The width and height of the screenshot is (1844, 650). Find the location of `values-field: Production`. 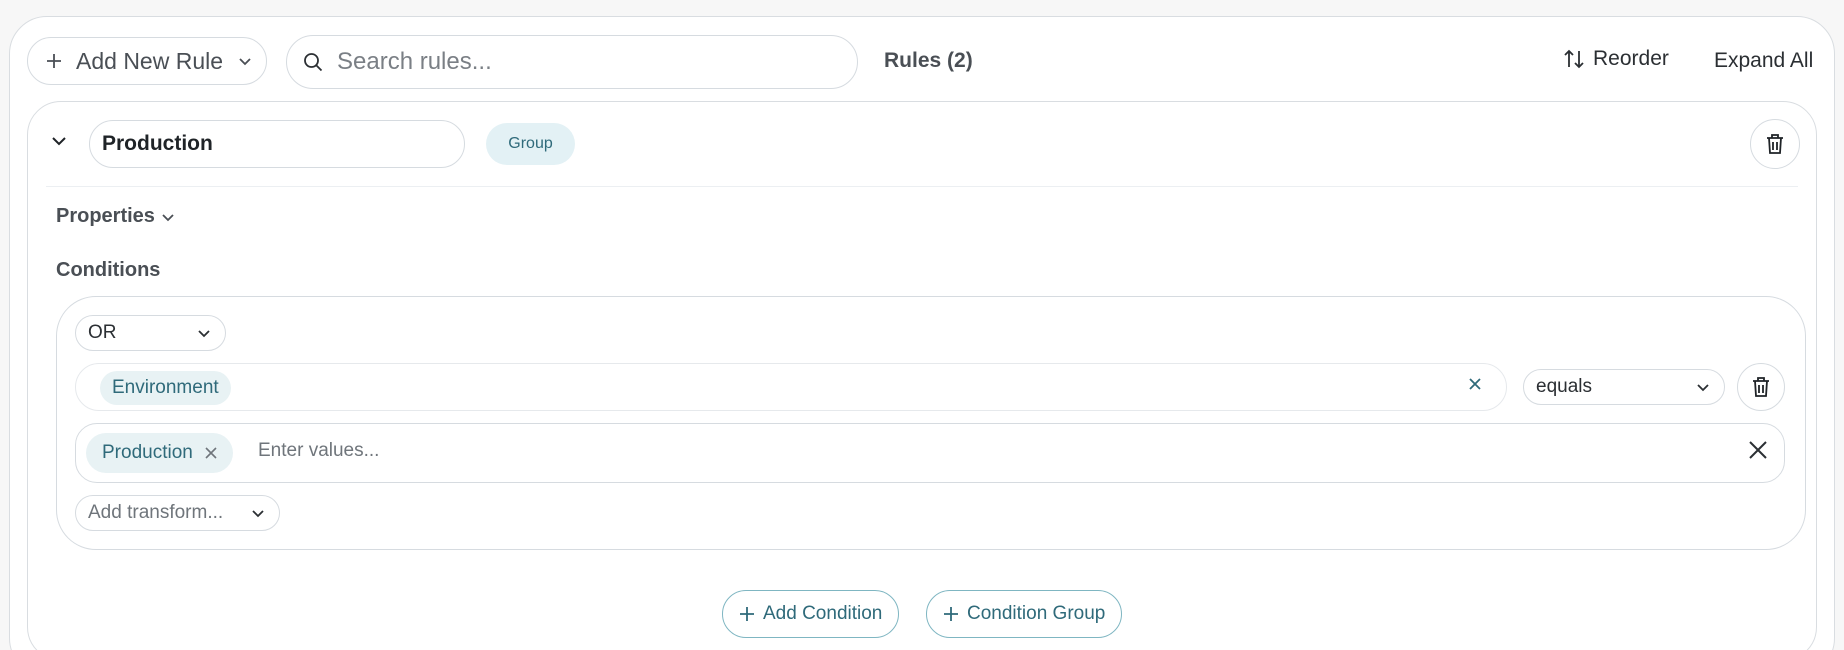

values-field: Production is located at coordinates (930, 453).